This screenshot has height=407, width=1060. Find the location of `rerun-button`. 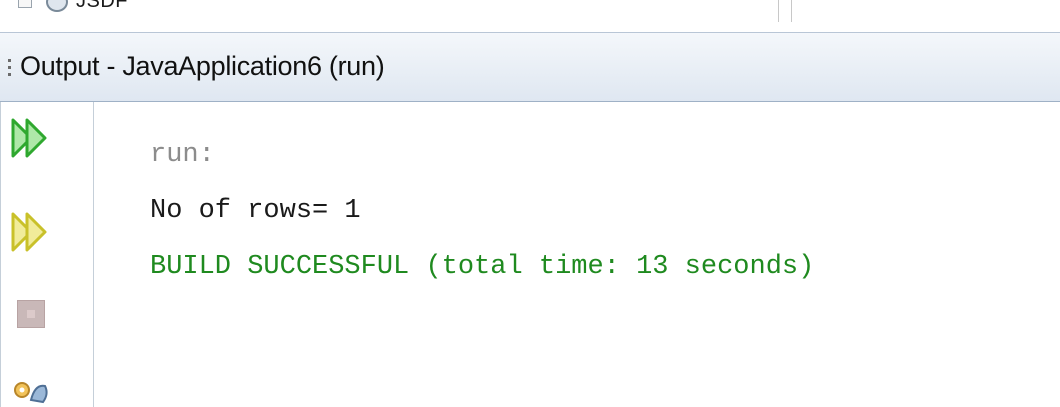

rerun-button is located at coordinates (31, 138).